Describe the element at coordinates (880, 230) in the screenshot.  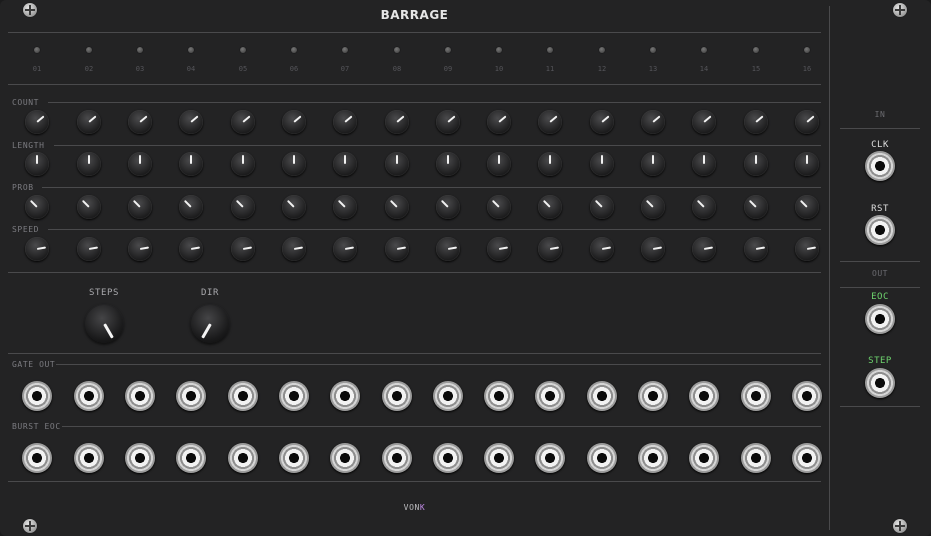
I see `rst-input-jack` at that location.